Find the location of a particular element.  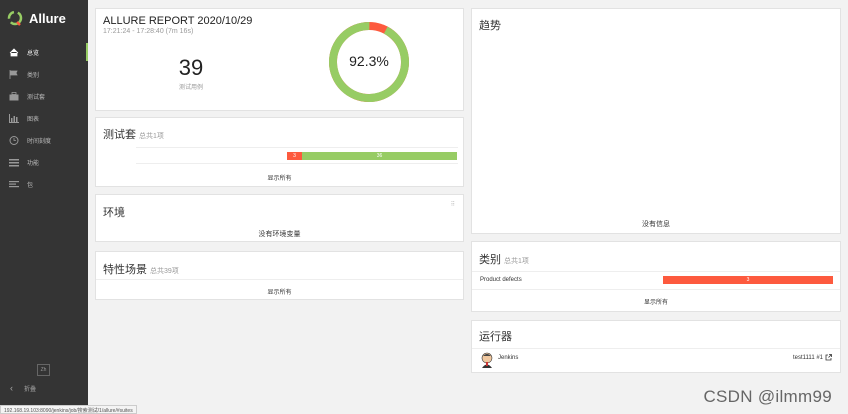

sidebar-item-suites: 测试套 is located at coordinates (44, 96).